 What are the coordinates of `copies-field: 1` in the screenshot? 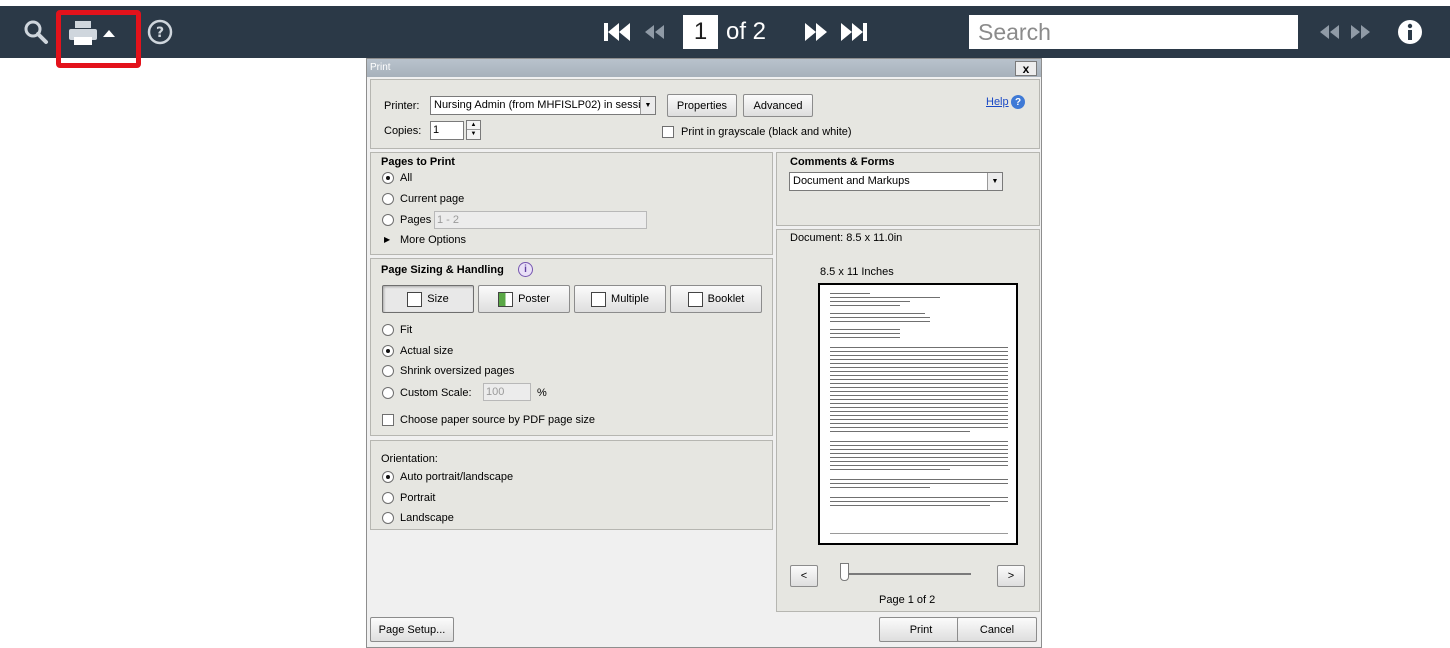 It's located at (447, 130).